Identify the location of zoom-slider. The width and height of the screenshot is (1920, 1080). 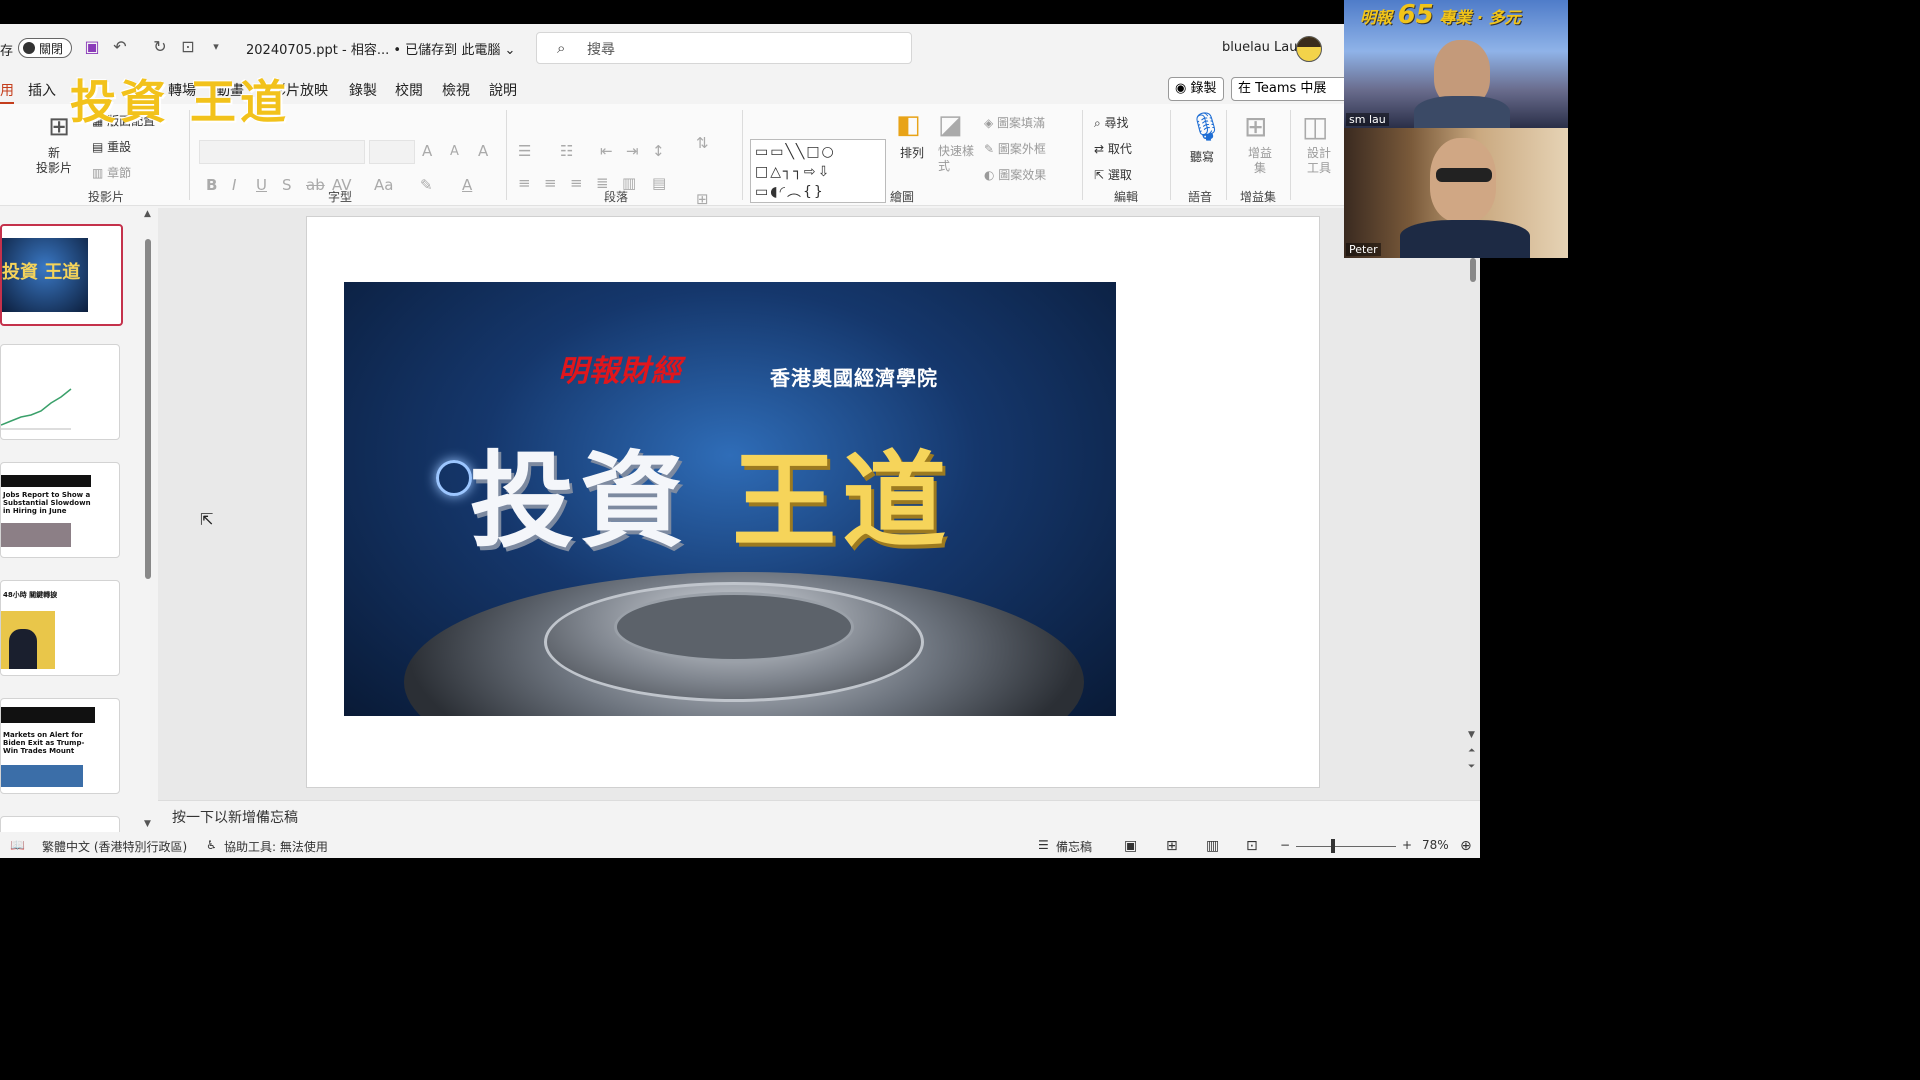
(1346, 846).